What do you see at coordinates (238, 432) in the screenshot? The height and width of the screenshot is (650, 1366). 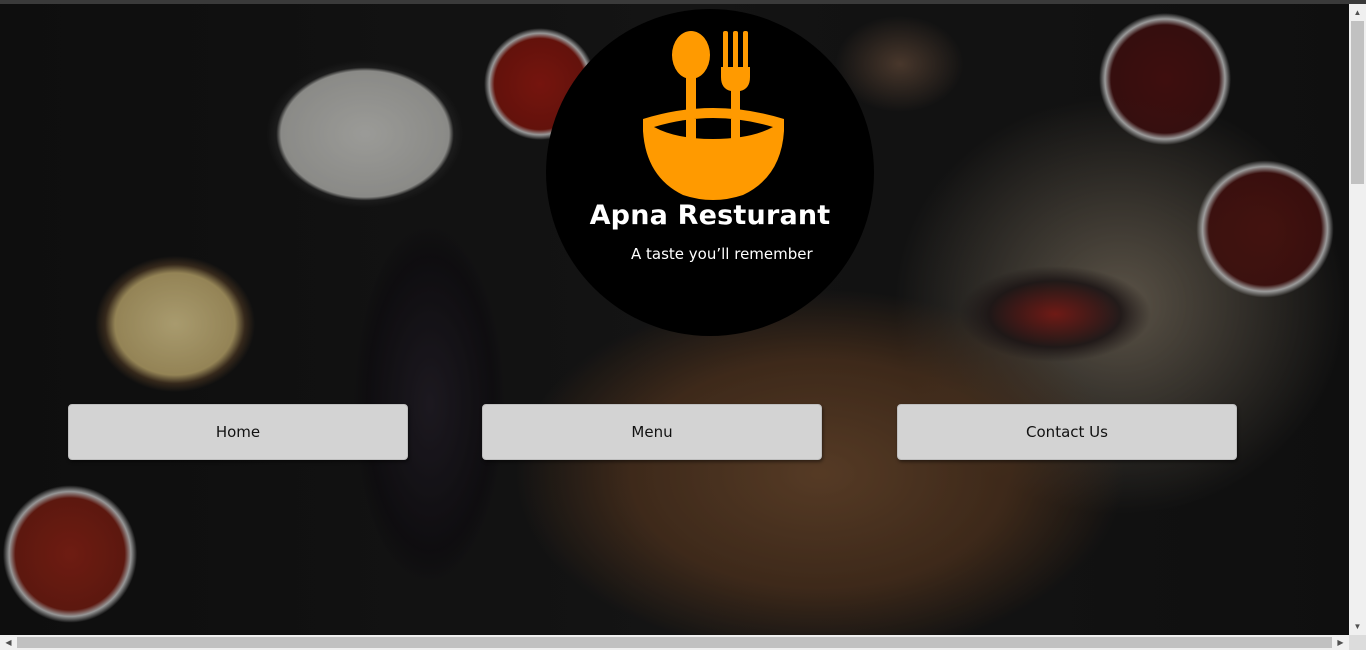 I see `nav-home-button: Home` at bounding box center [238, 432].